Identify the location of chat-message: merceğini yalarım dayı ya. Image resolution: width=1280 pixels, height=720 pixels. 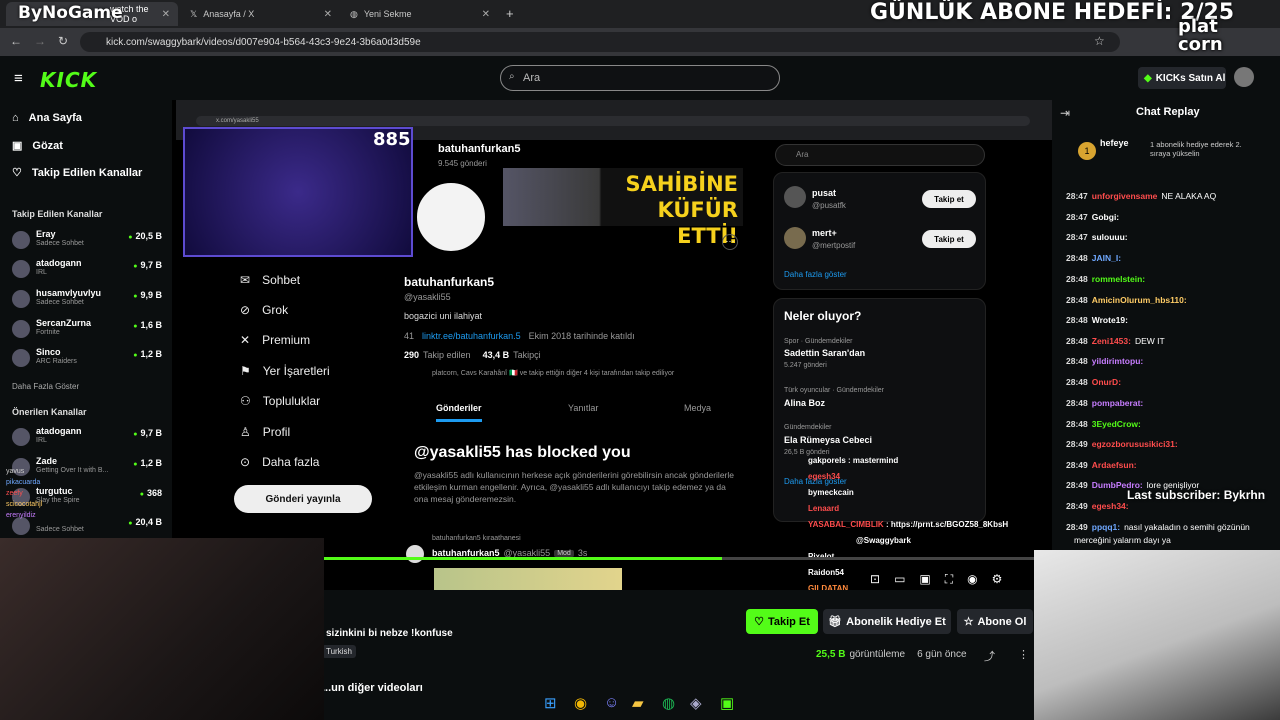
(1118, 540).